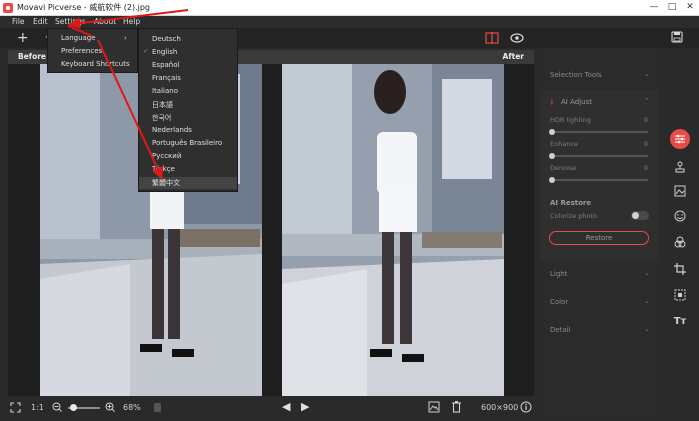 The image size is (699, 421). What do you see at coordinates (645, 168) in the screenshot?
I see `slider-value-denoise: 0` at bounding box center [645, 168].